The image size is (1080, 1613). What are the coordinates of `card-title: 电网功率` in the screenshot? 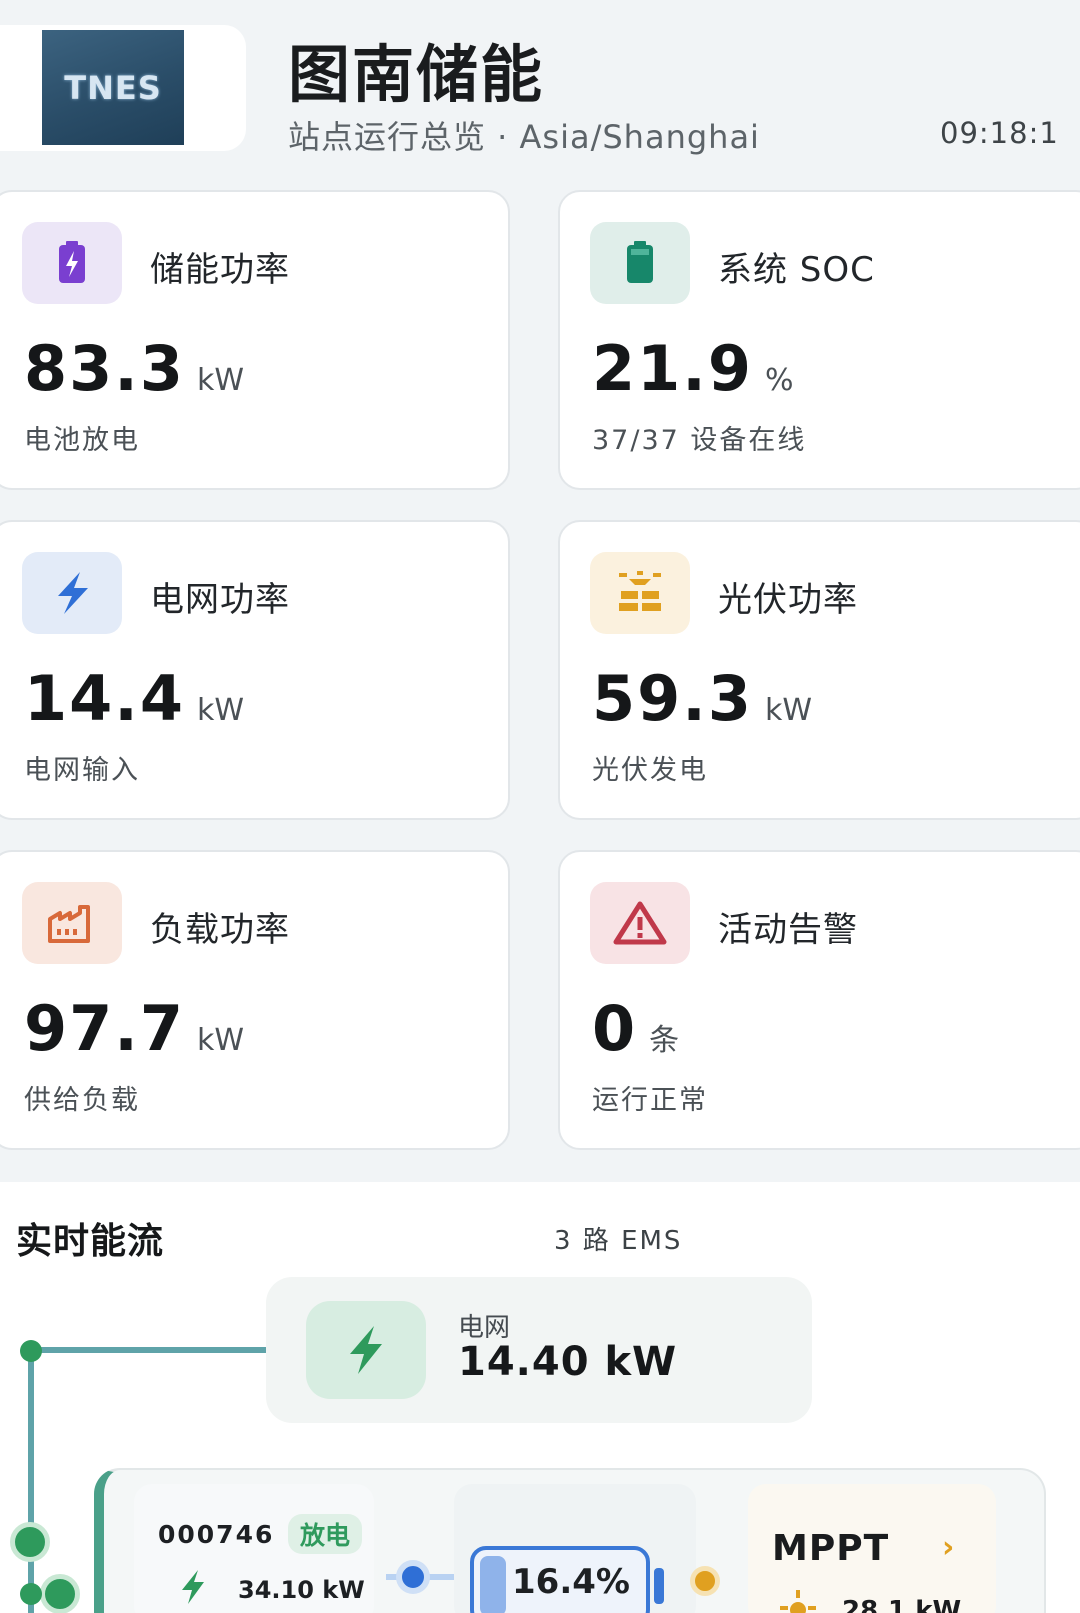 It's located at (220, 600).